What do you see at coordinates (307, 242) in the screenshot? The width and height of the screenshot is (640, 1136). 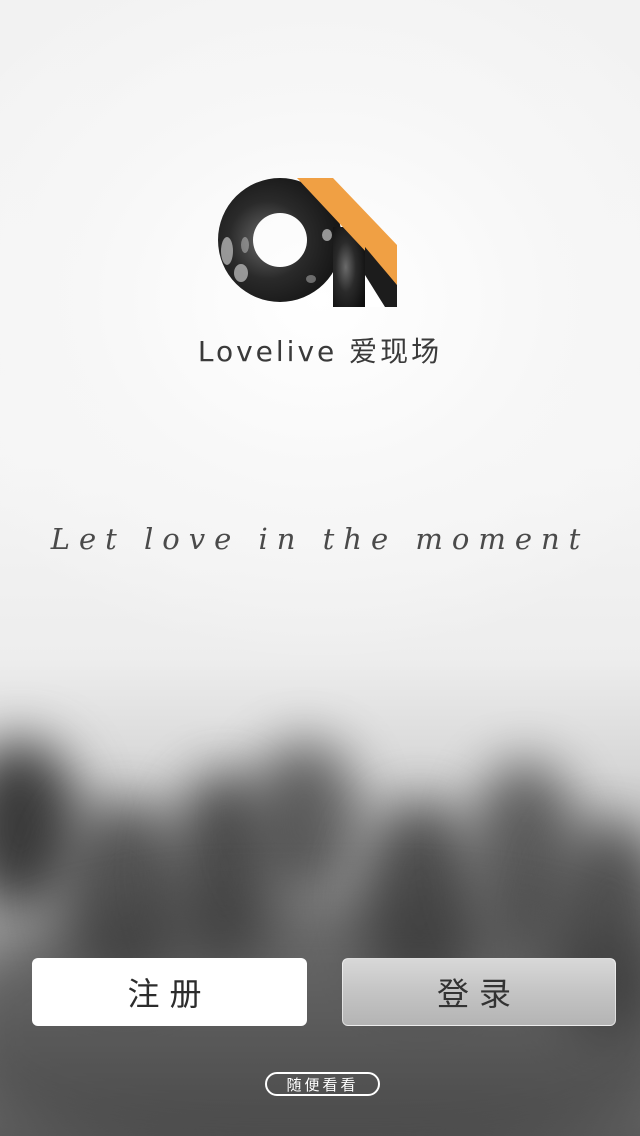 I see `lovelive-a-logo-icon` at bounding box center [307, 242].